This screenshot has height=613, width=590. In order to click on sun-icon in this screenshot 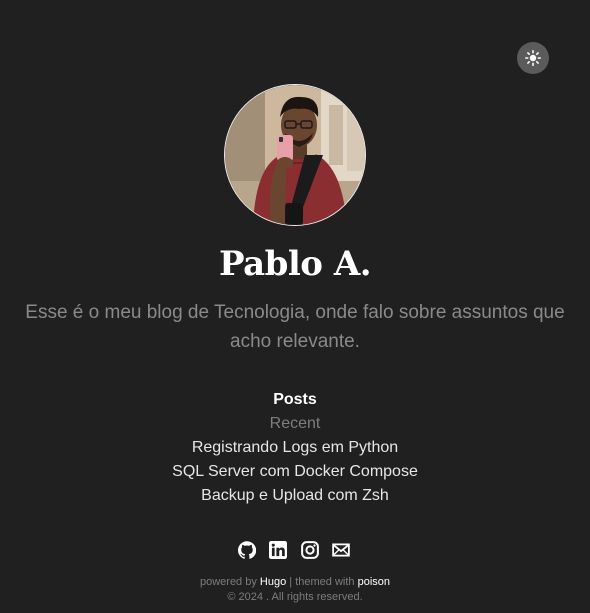, I will do `click(533, 58)`.